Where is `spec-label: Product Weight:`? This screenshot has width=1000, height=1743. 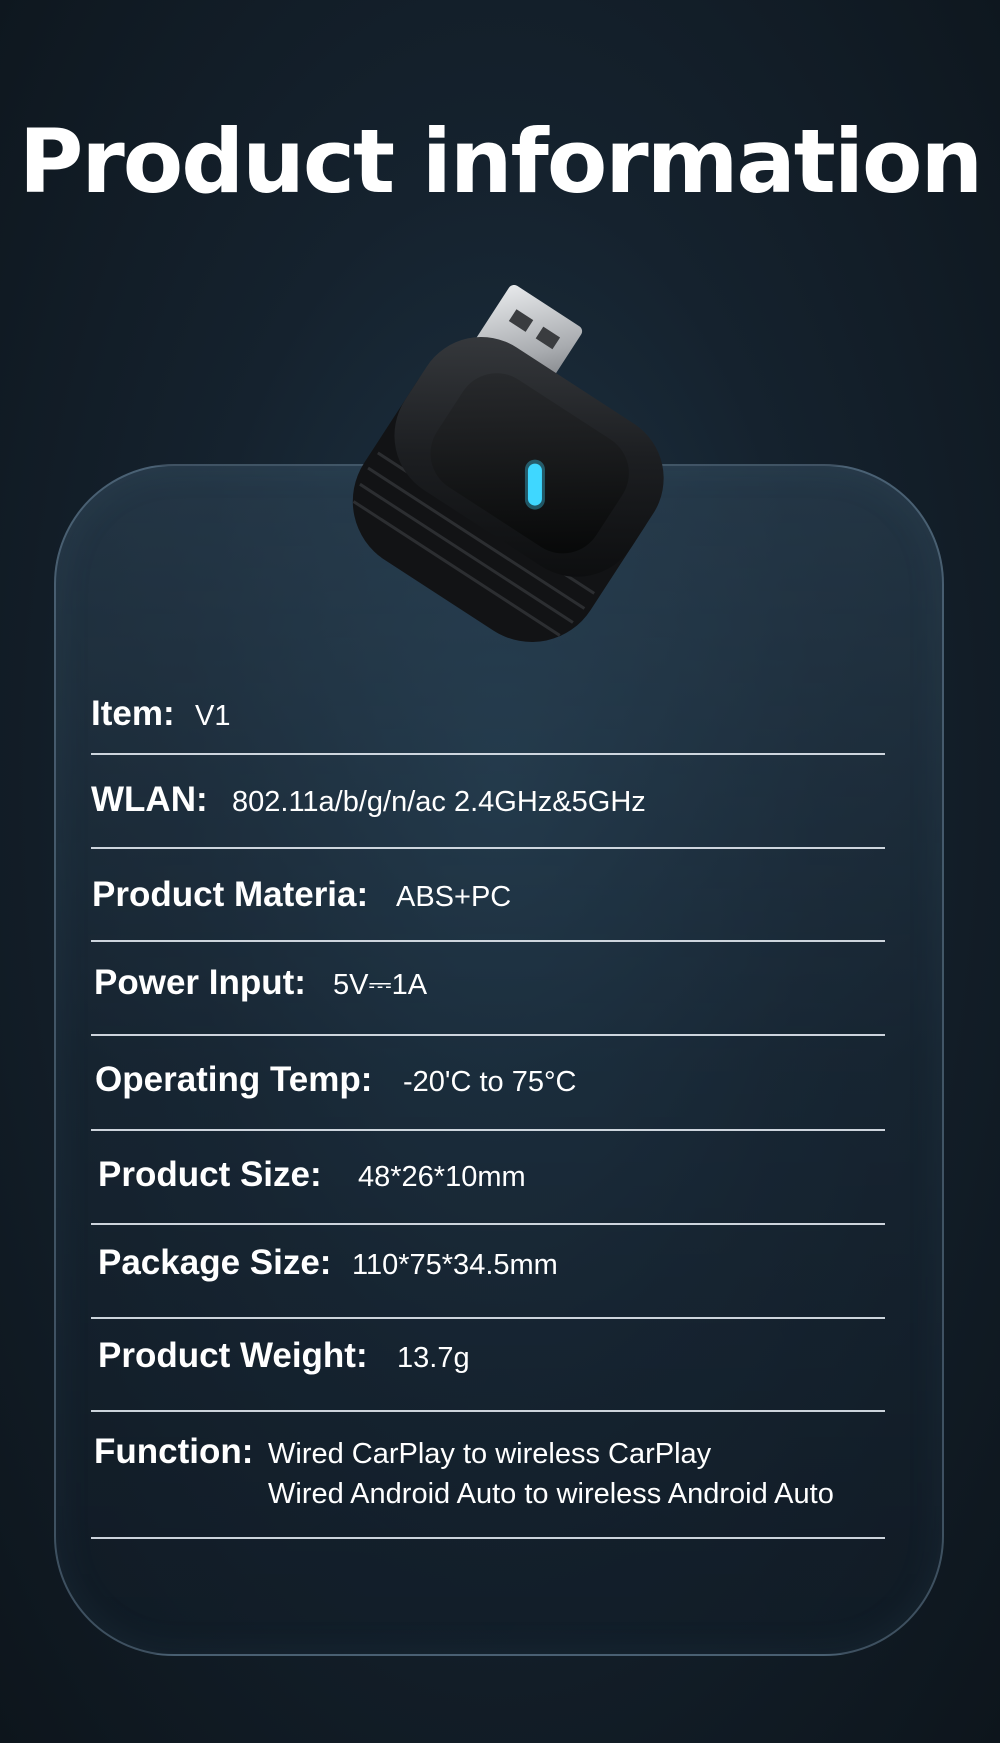 spec-label: Product Weight: is located at coordinates (233, 1355).